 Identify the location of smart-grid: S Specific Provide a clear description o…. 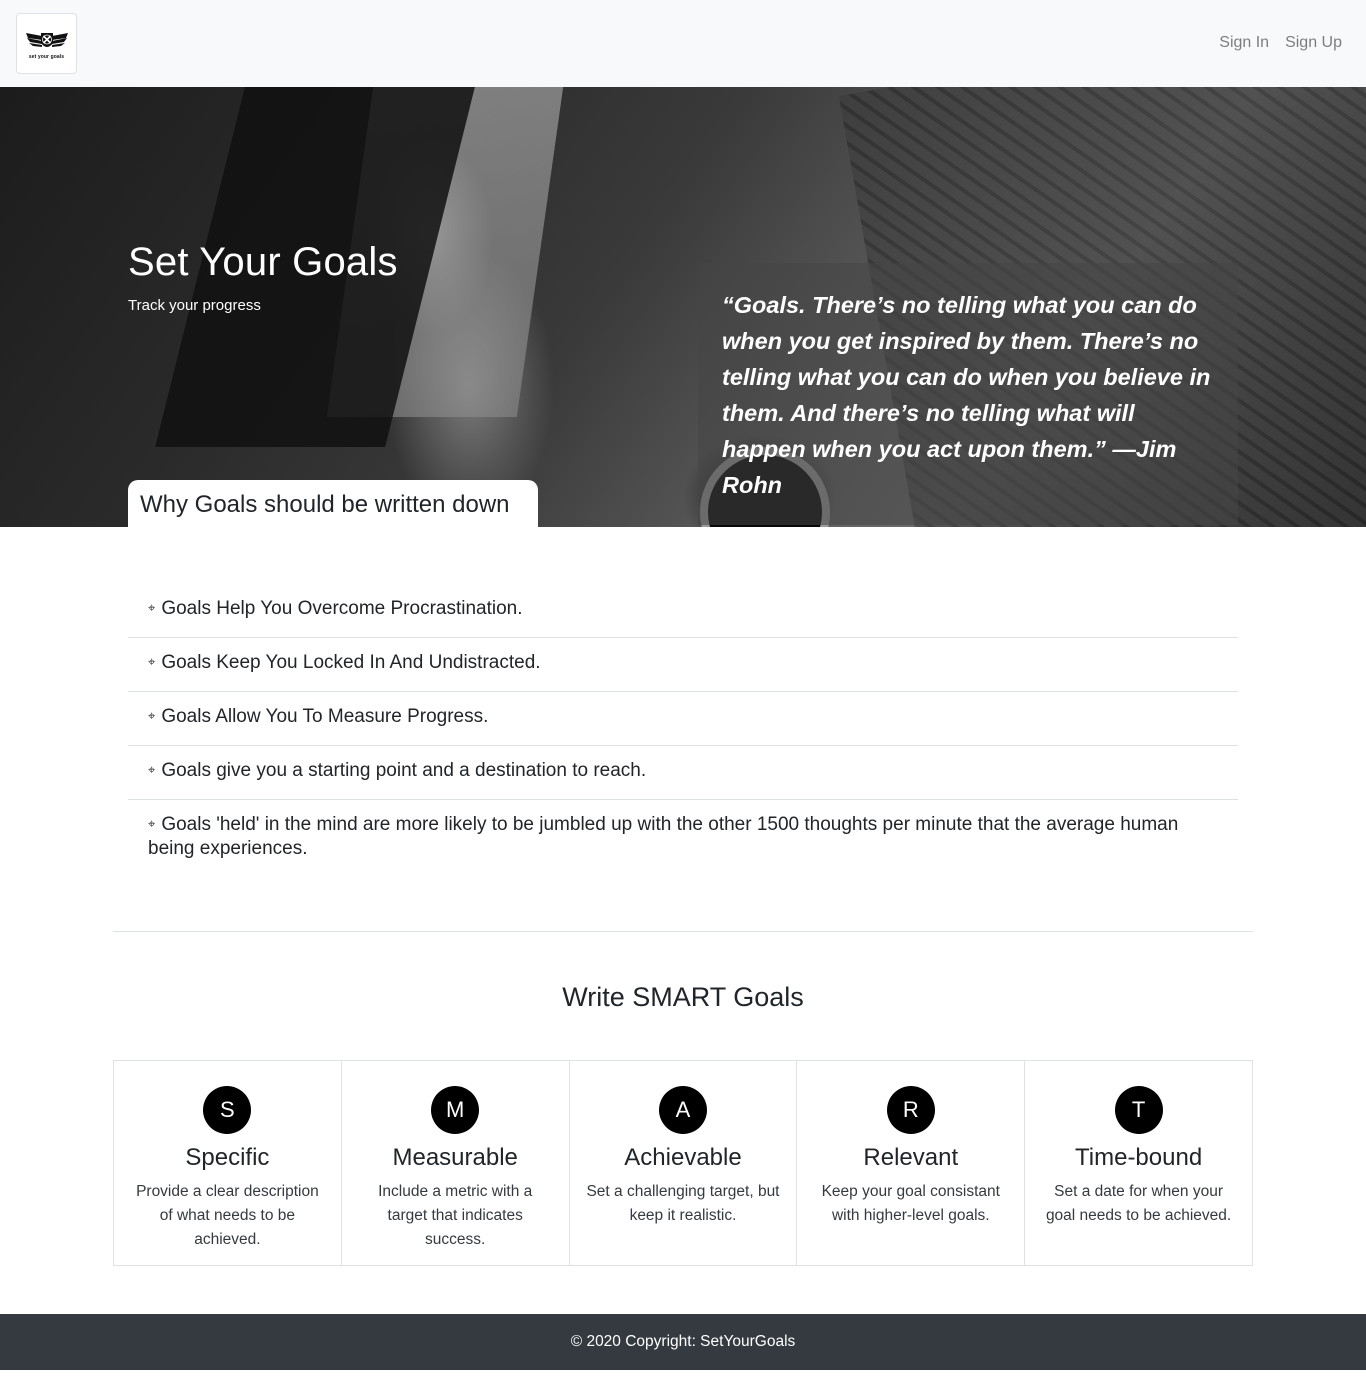
(683, 1163).